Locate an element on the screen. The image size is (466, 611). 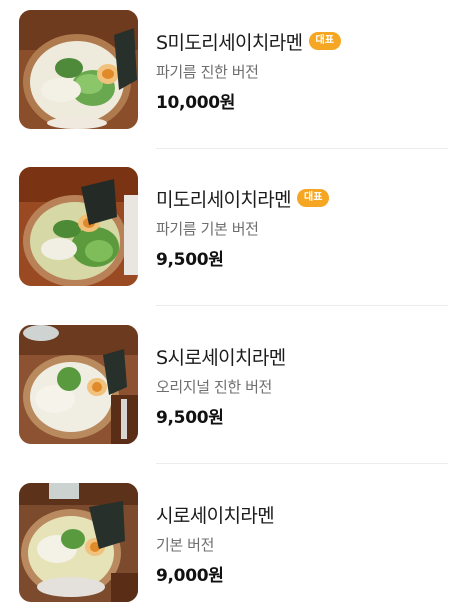
menu-item-name: 시로세이치라멘 is located at coordinates (215, 515).